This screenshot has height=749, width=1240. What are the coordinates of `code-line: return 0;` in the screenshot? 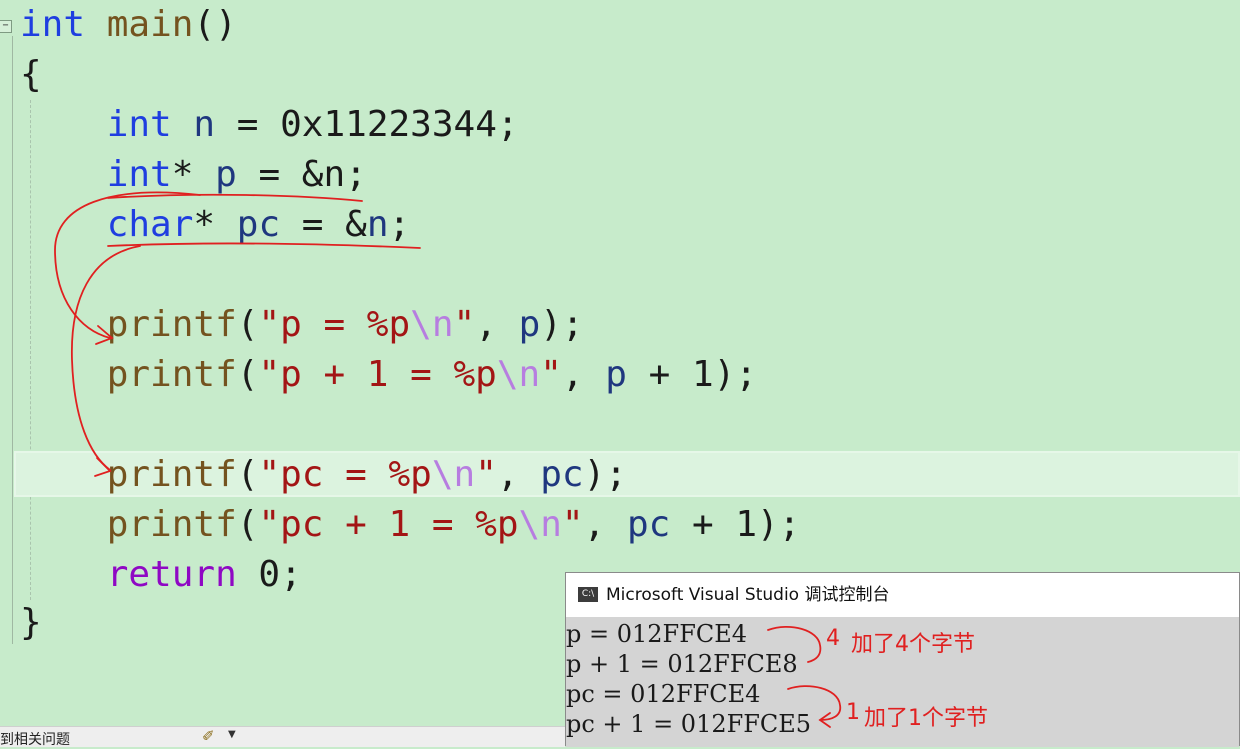 It's located at (161, 575).